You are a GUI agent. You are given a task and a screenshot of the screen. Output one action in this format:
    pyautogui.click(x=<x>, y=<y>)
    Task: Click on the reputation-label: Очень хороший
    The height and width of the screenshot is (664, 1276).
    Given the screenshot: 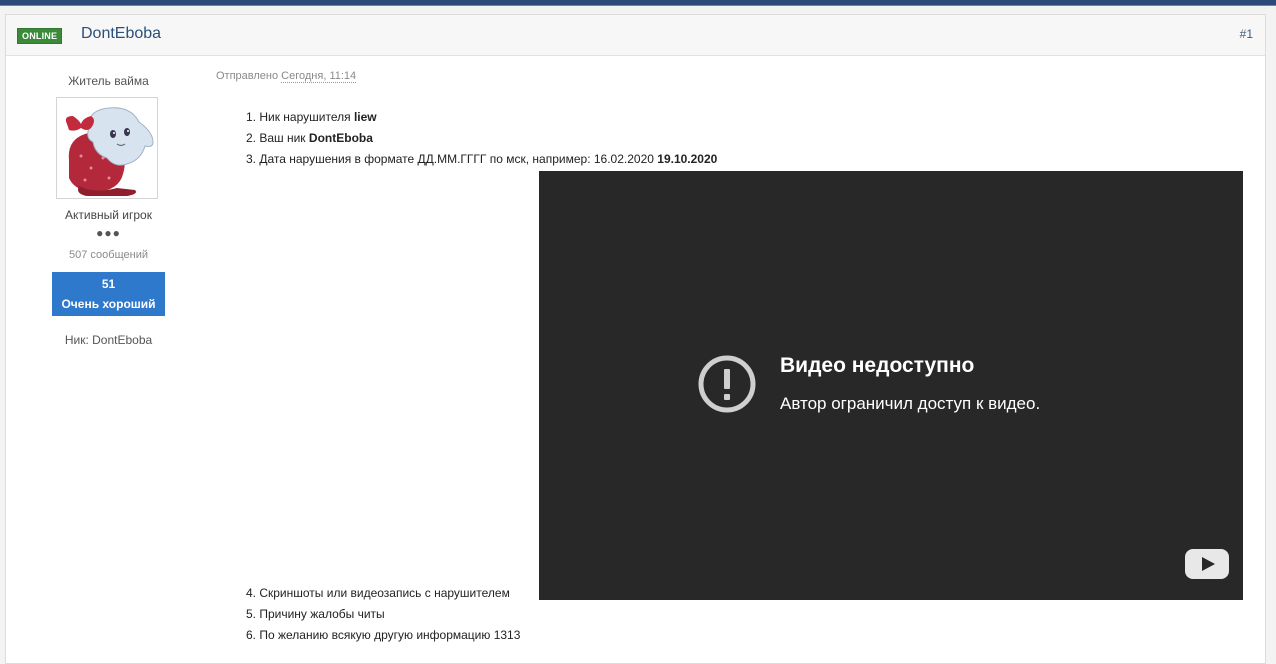 What is the action you would take?
    pyautogui.click(x=108, y=304)
    